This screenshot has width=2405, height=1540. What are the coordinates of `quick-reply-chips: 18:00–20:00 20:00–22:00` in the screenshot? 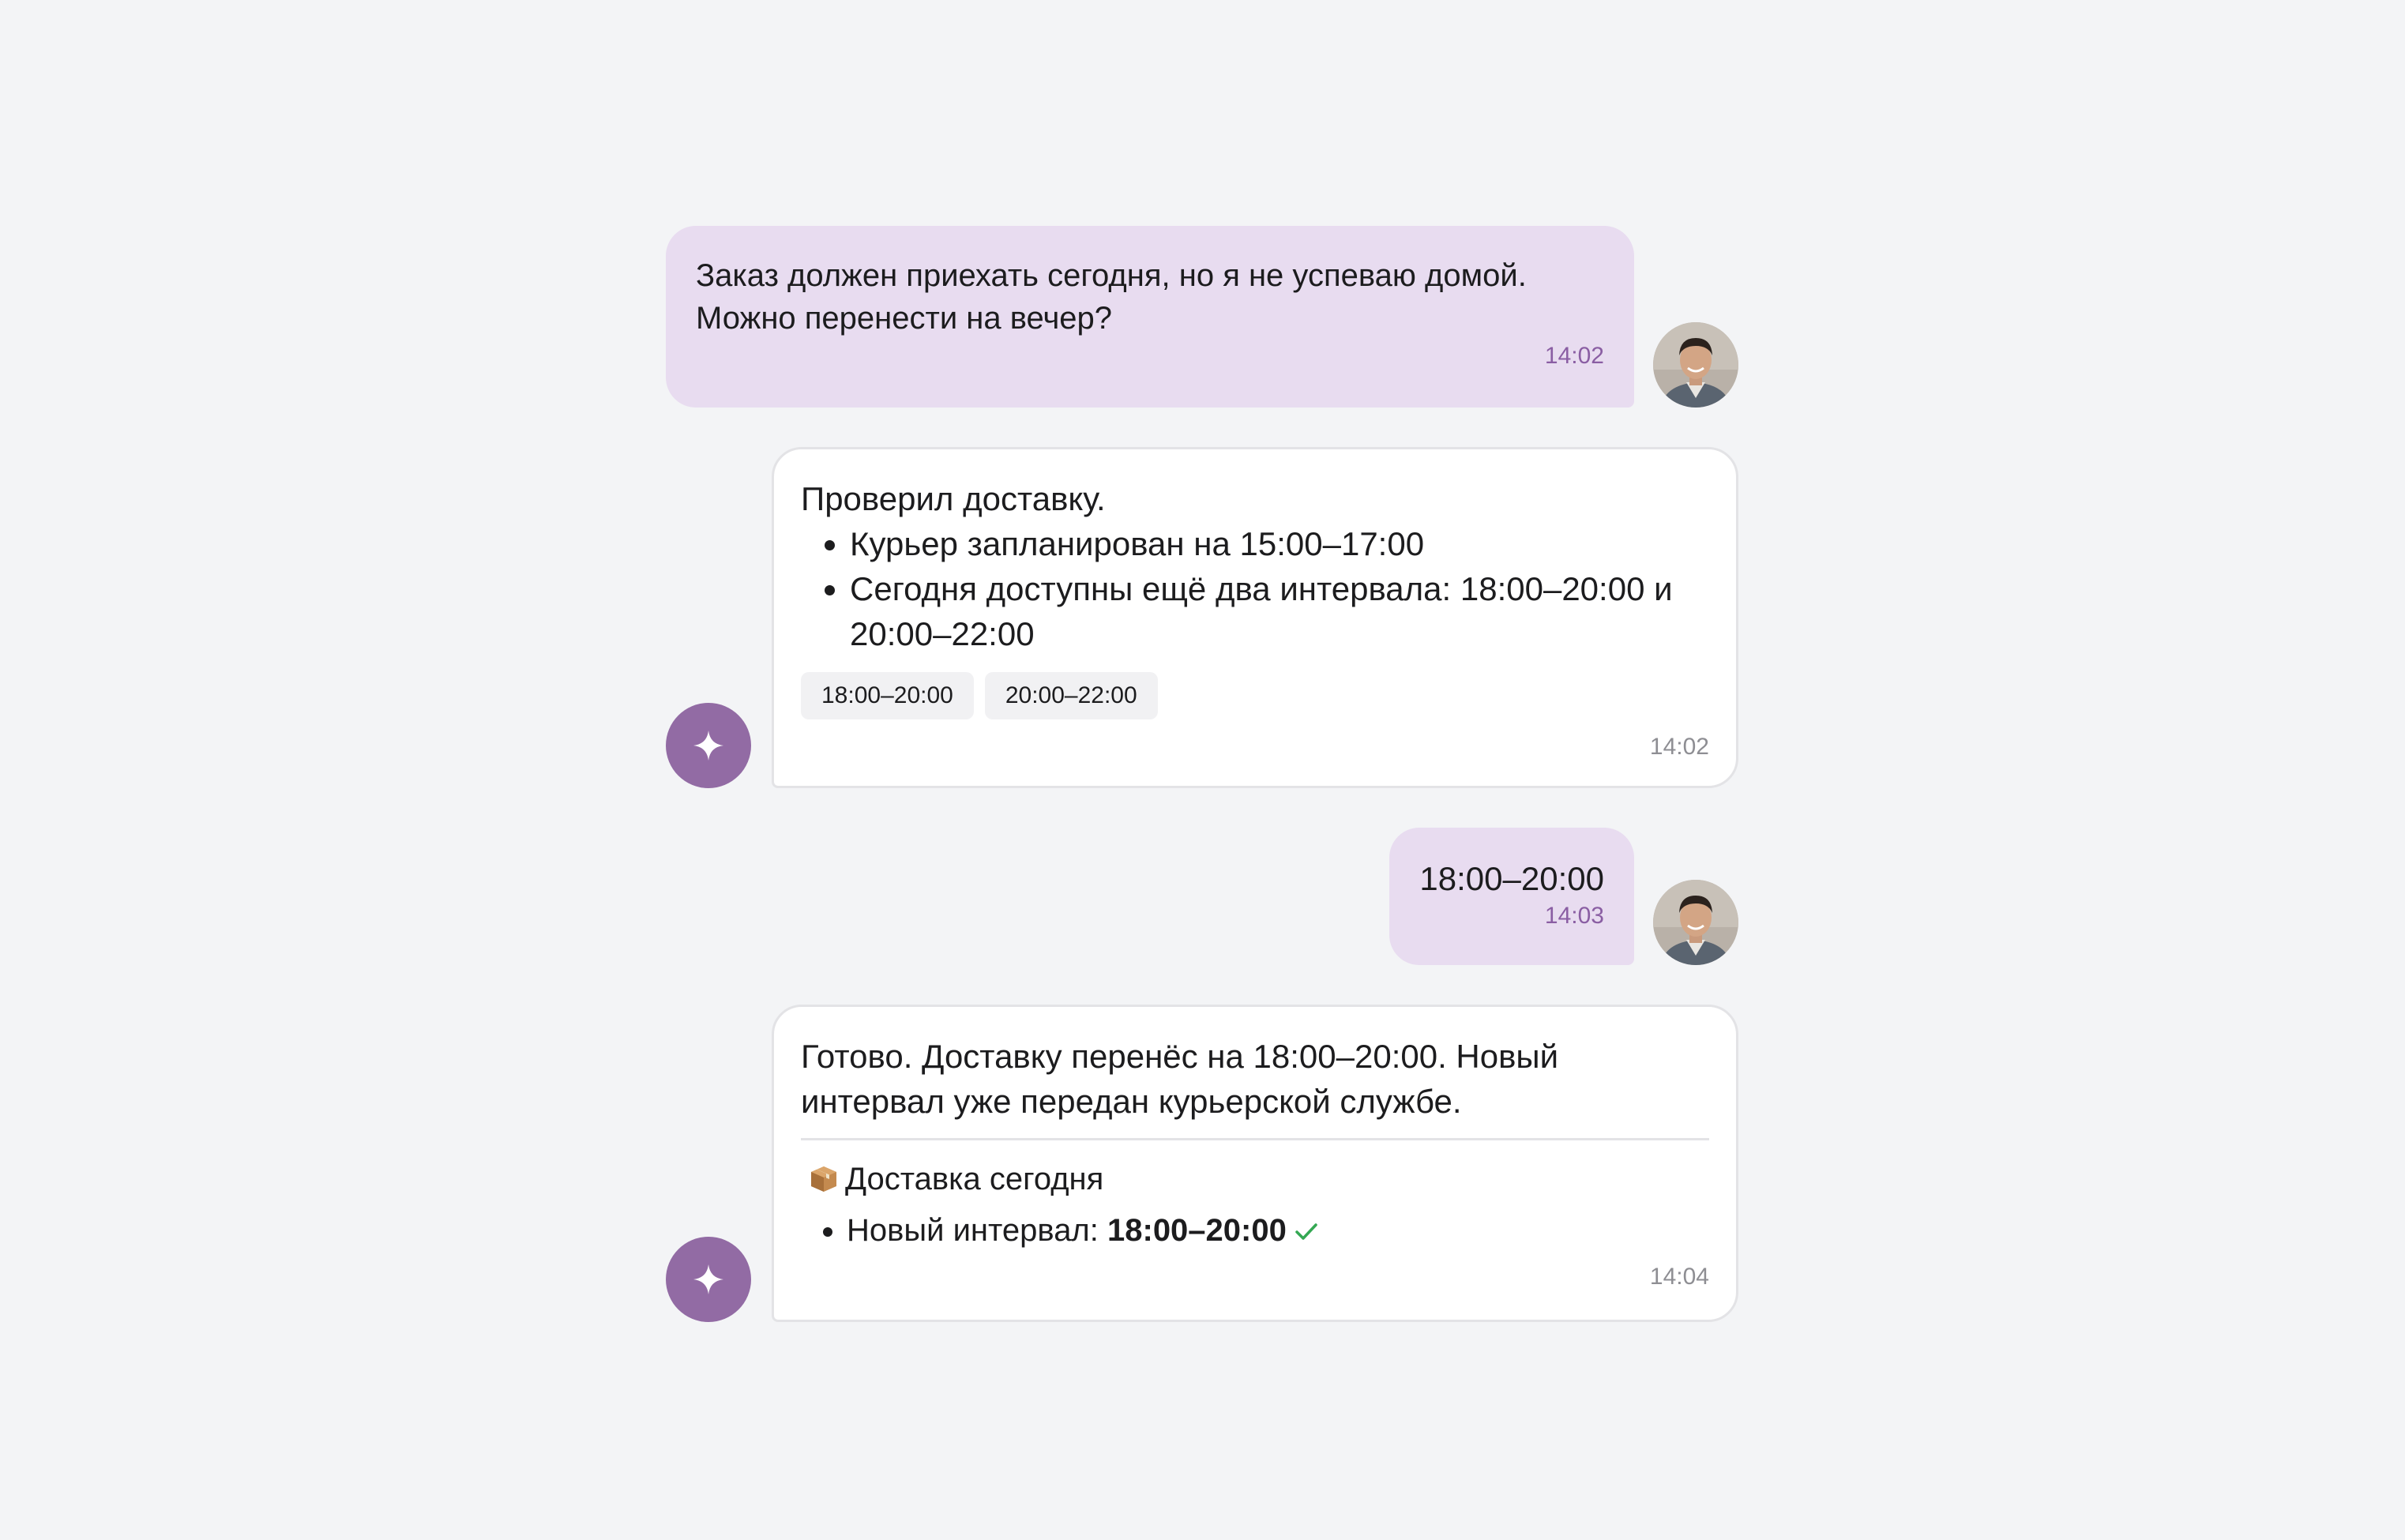 It's located at (1255, 695).